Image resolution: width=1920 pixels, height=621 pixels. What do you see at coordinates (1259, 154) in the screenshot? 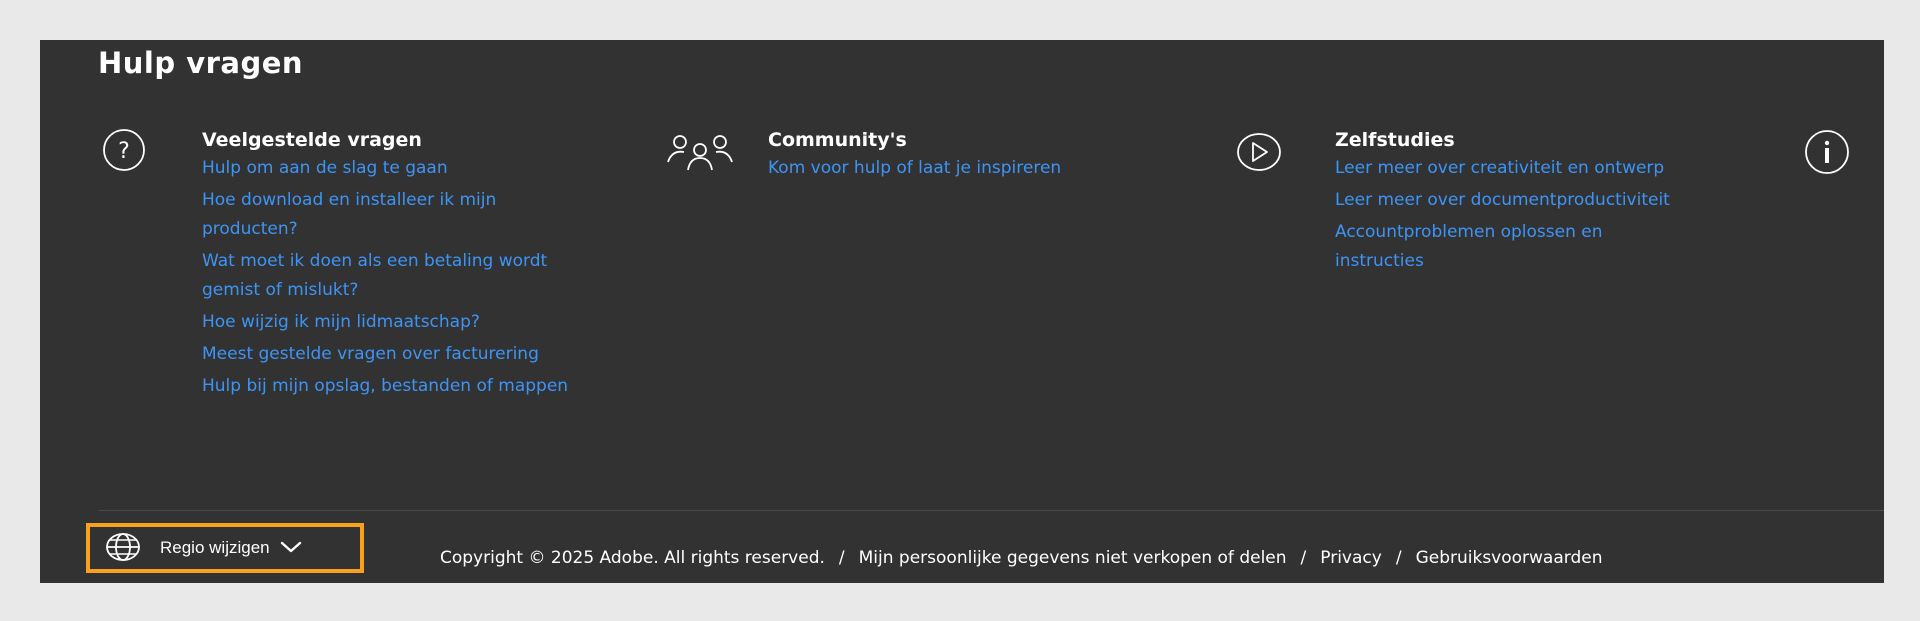
I see `play-circle-icon` at bounding box center [1259, 154].